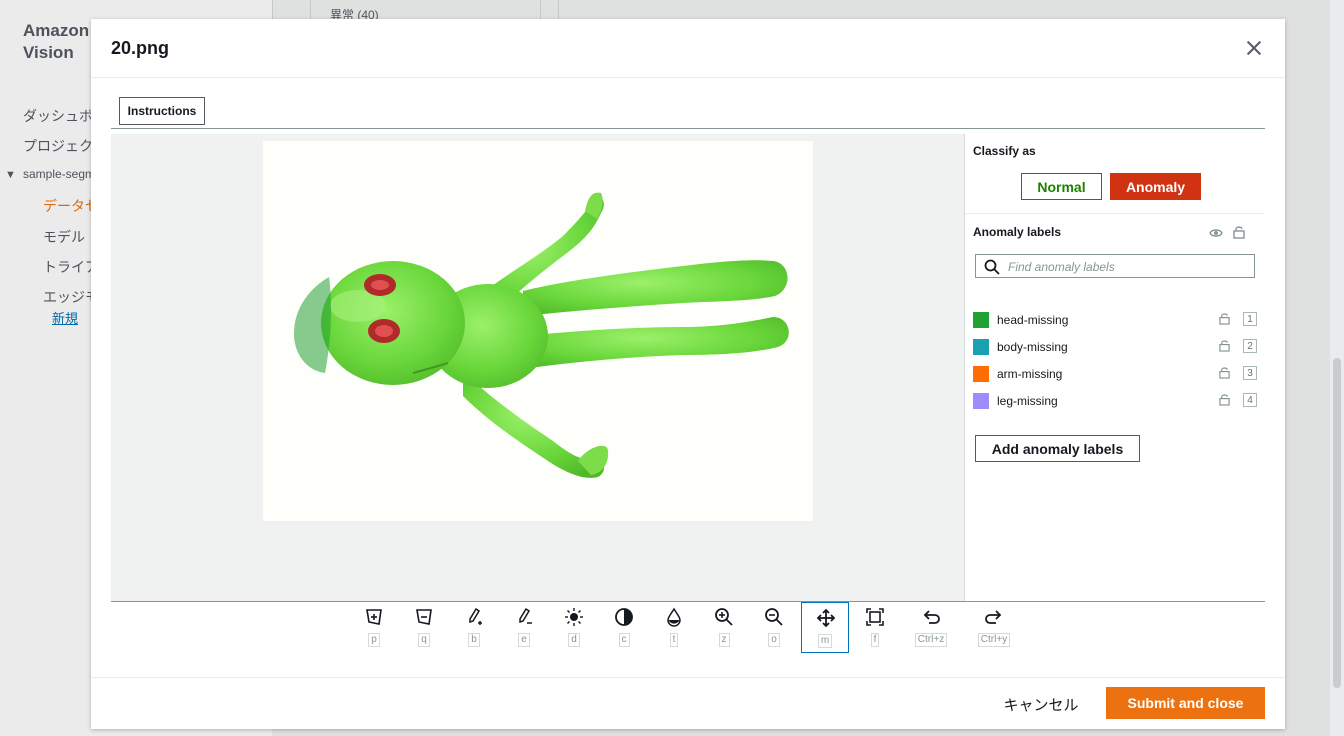  What do you see at coordinates (875, 627) in the screenshot?
I see `fit-tool: f` at bounding box center [875, 627].